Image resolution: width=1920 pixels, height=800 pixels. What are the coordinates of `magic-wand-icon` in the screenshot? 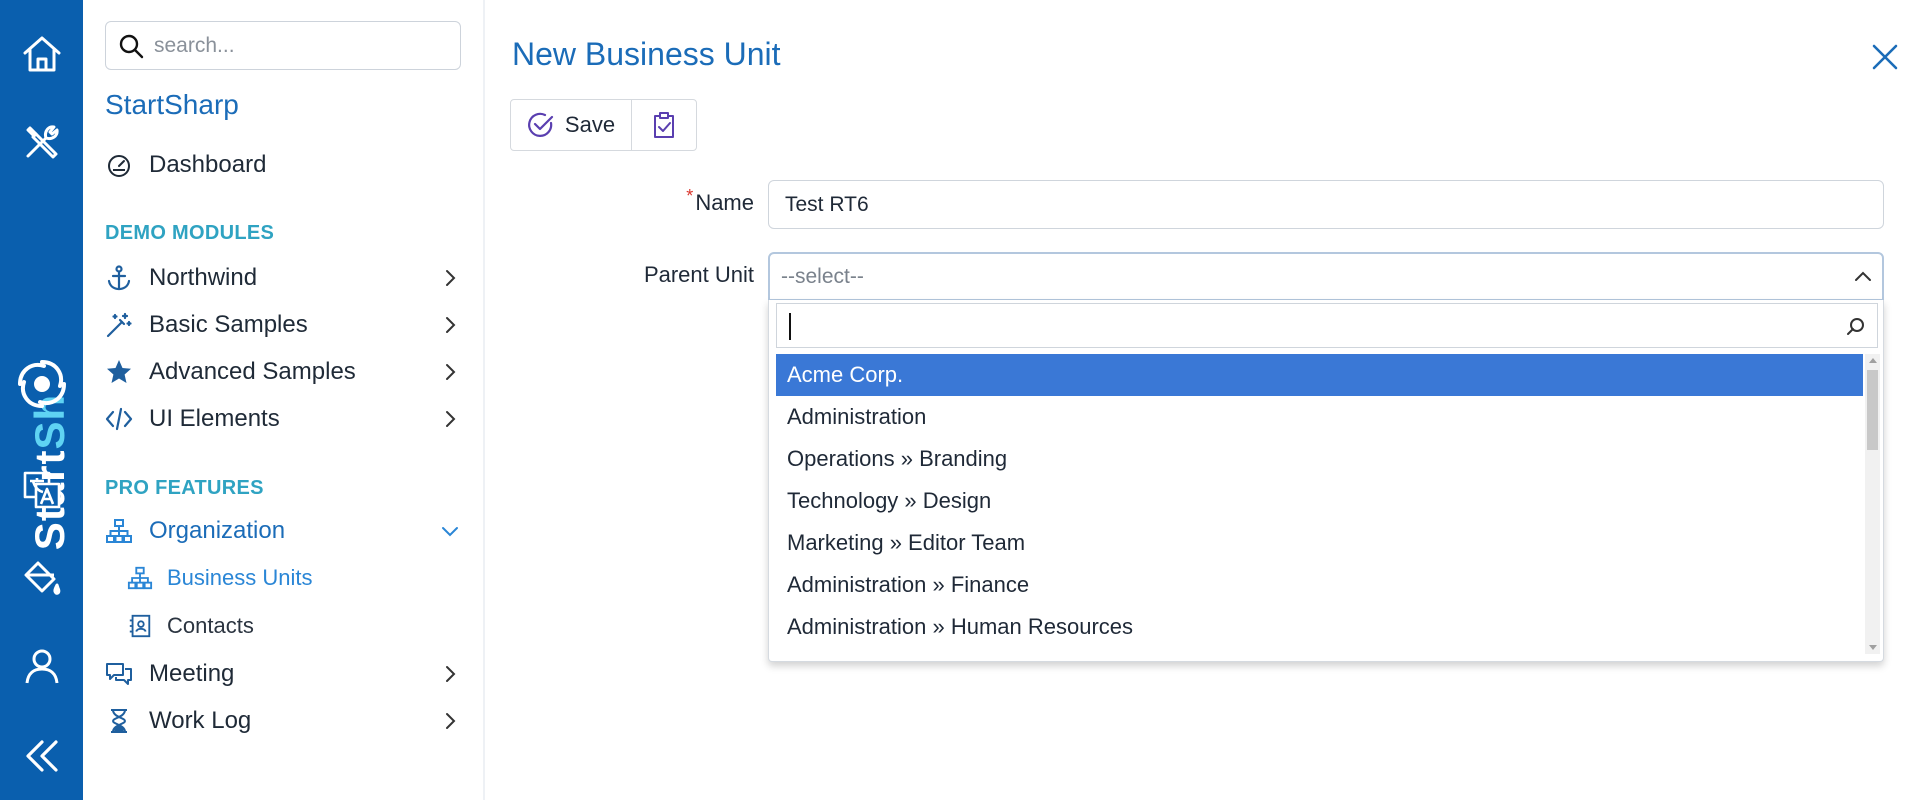 It's located at (119, 325).